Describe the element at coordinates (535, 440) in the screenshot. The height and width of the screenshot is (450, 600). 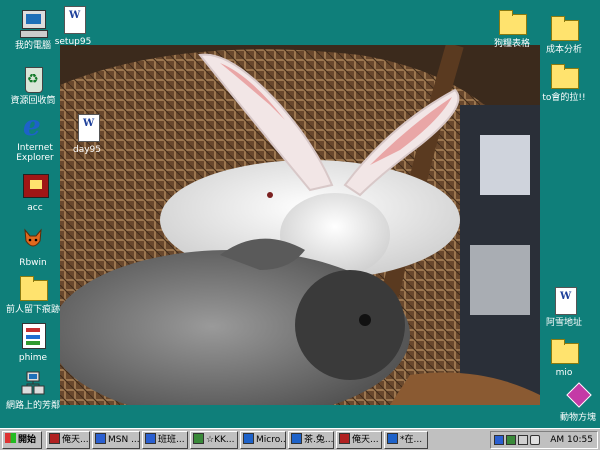
I see `volume-icon` at that location.